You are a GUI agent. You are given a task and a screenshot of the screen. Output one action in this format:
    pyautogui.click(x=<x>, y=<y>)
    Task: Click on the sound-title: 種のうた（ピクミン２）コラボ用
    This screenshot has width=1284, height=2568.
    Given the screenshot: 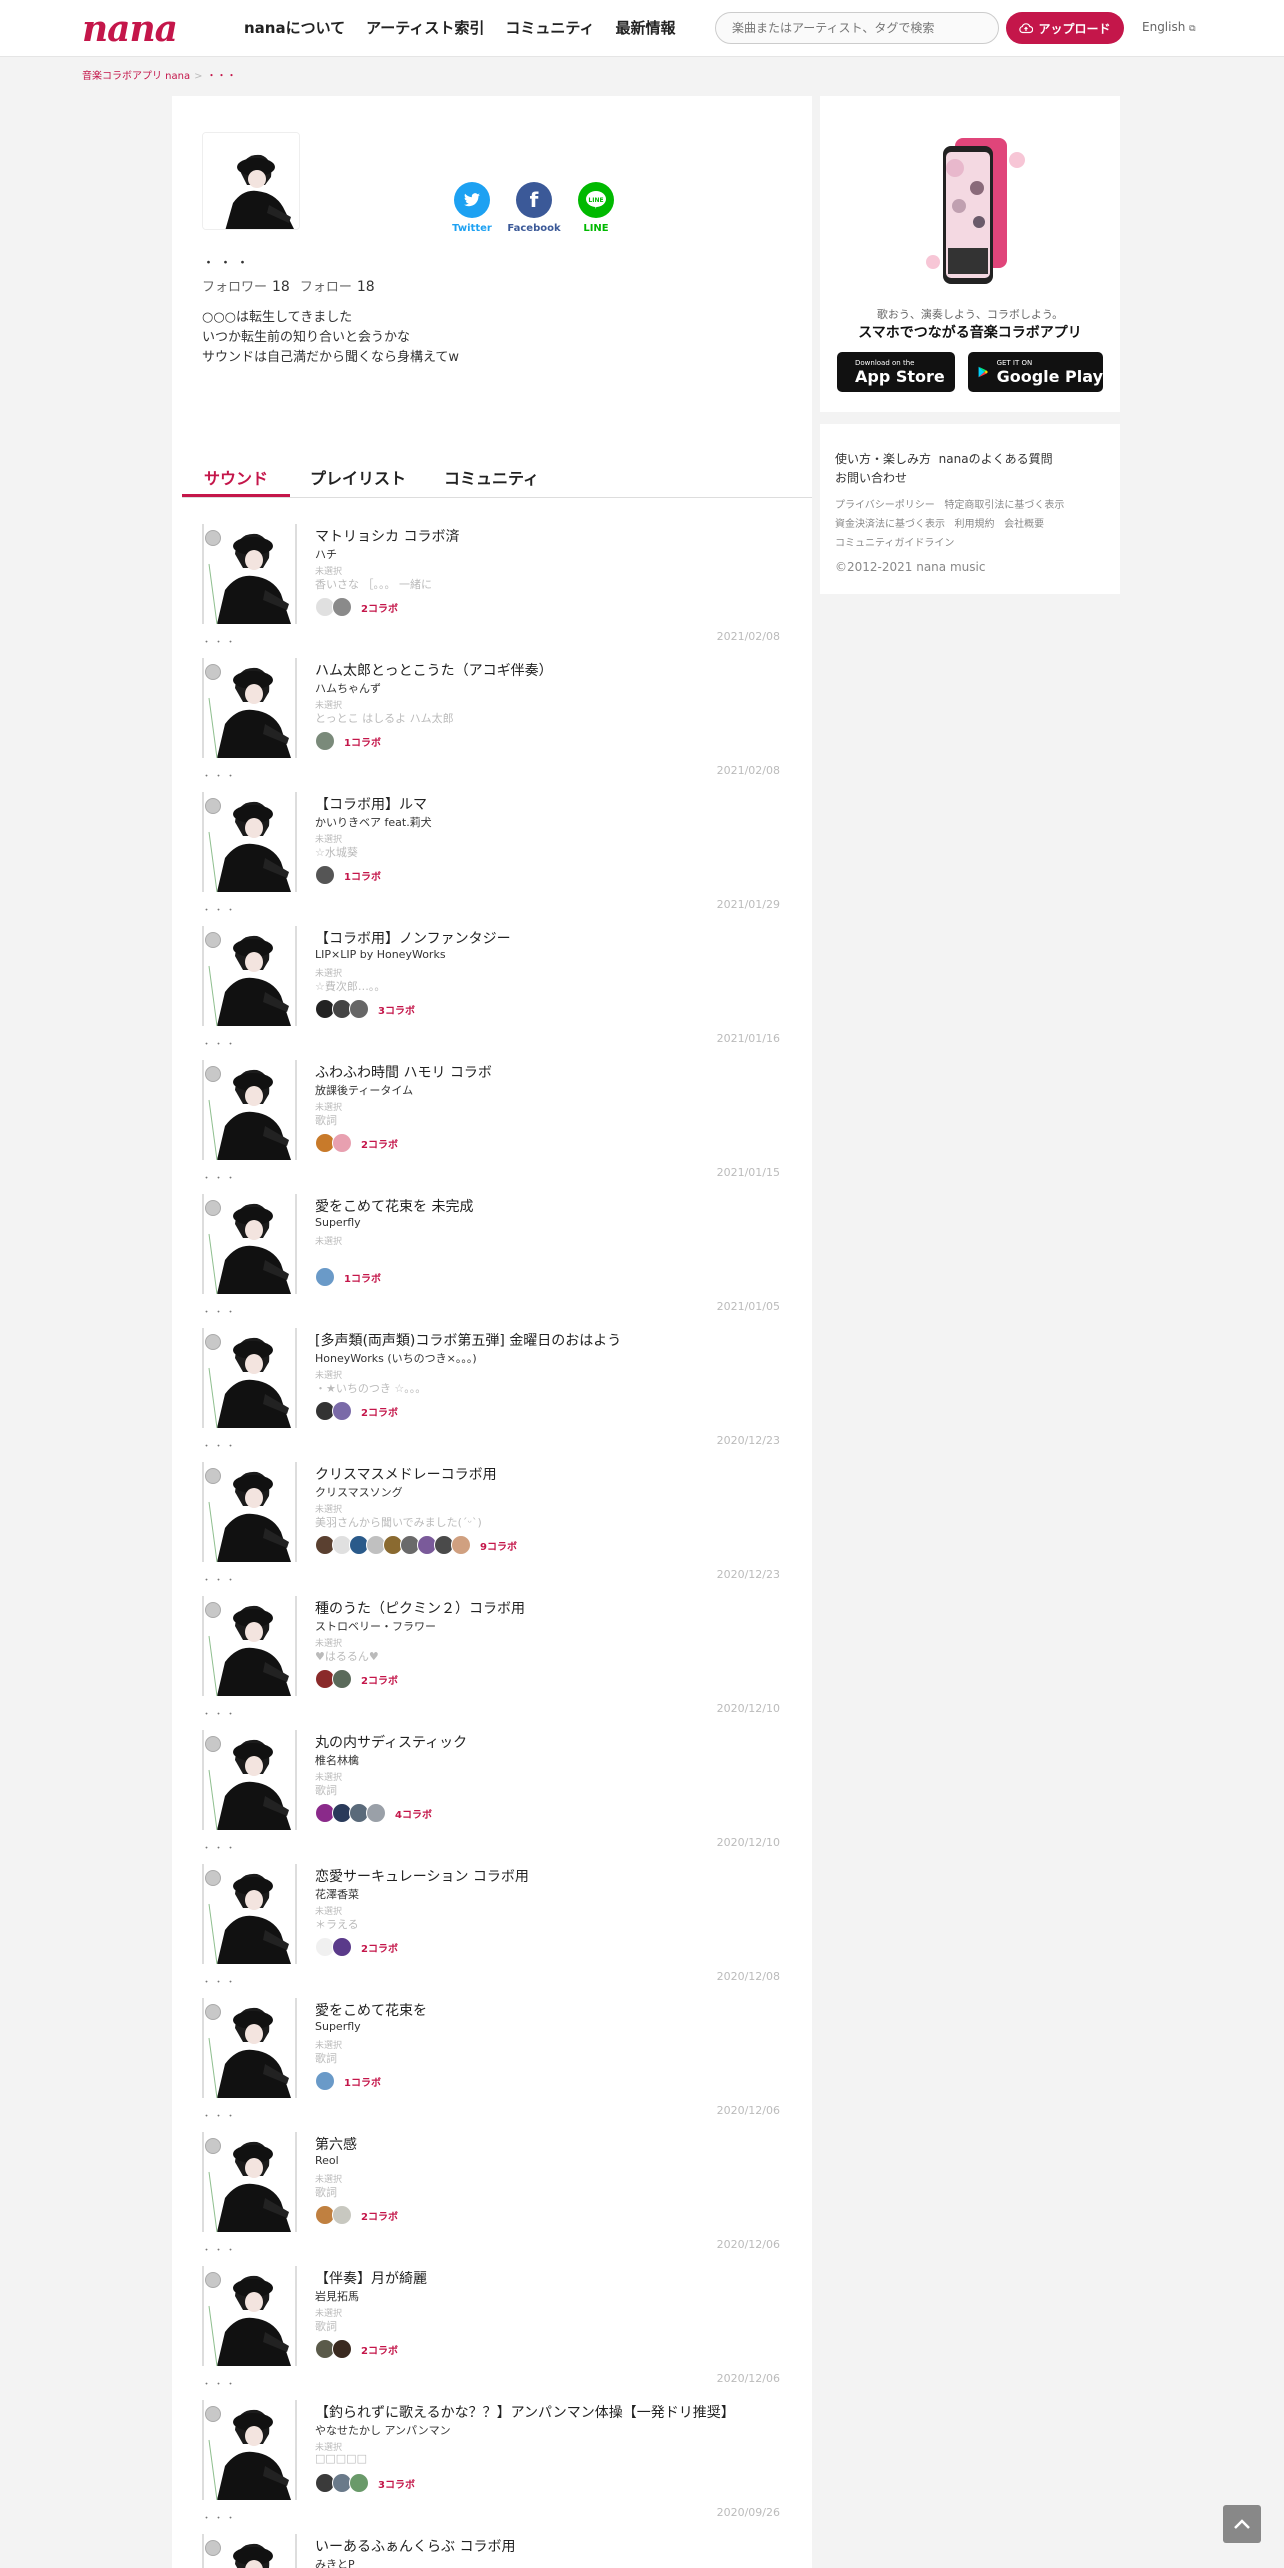 What is the action you would take?
    pyautogui.click(x=420, y=1608)
    